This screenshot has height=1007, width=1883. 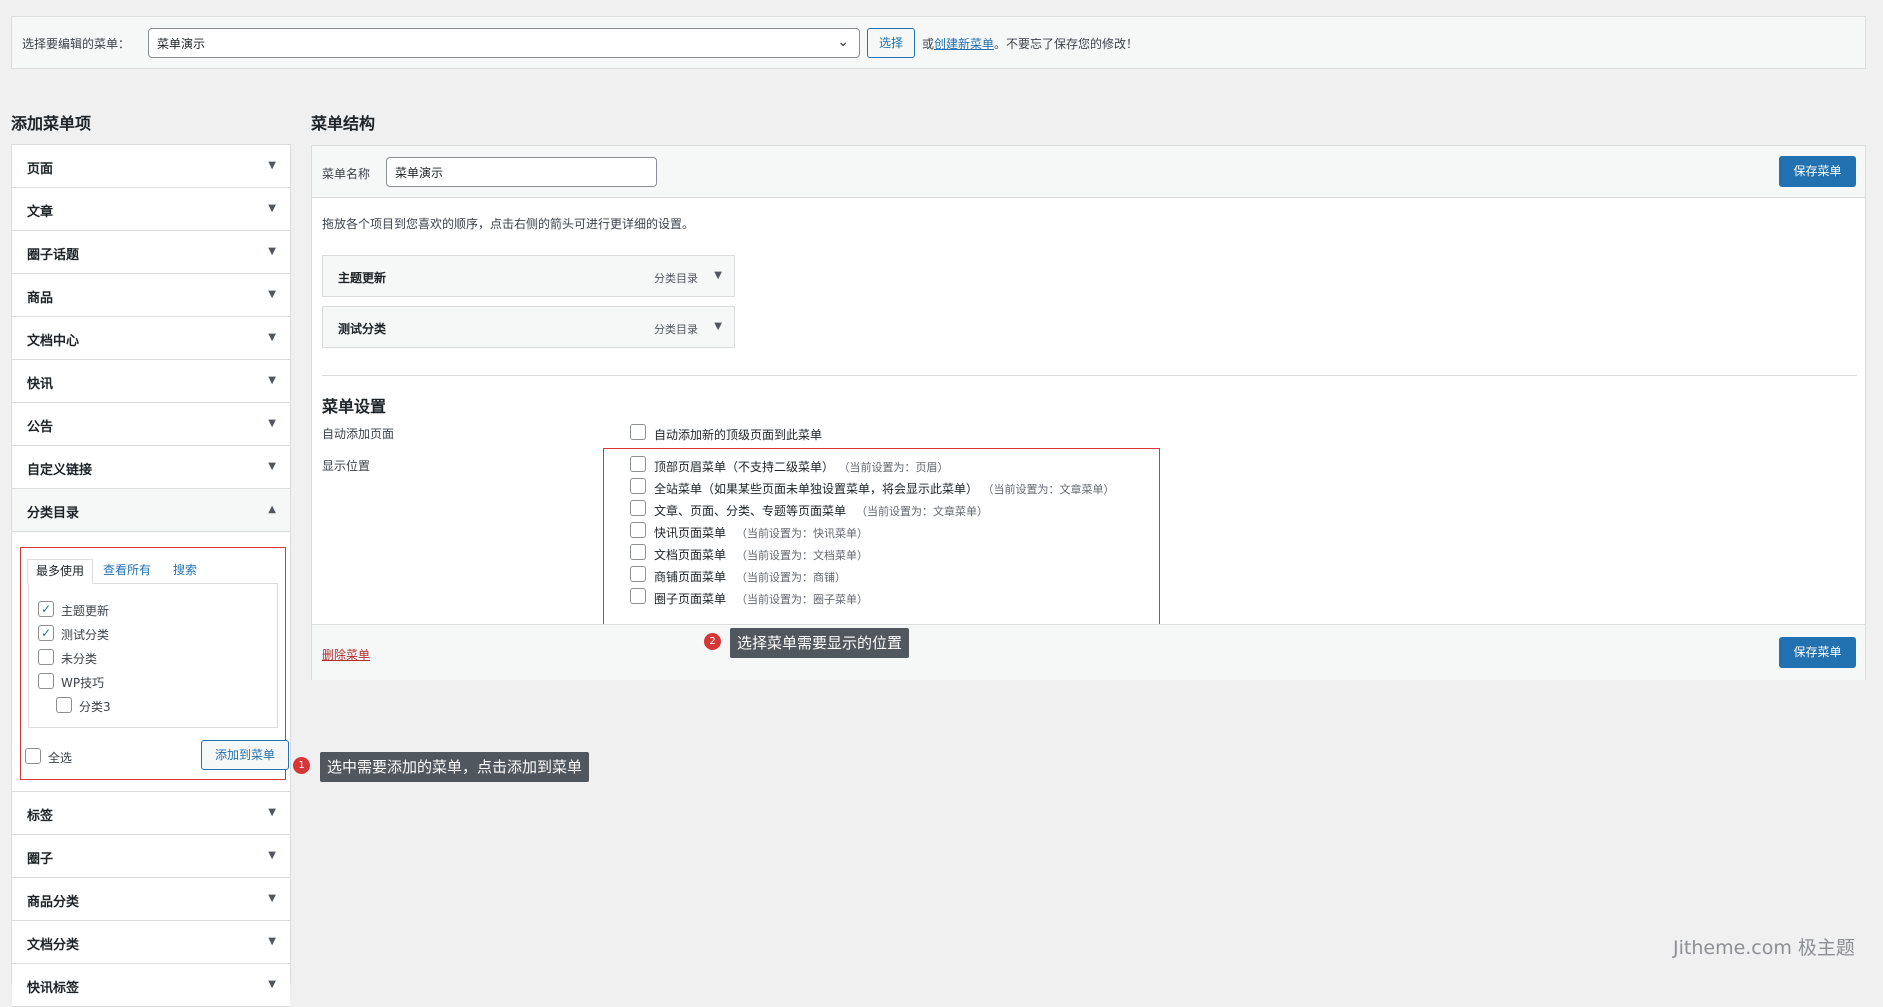 I want to click on add-menu-items-heading: 添加菜单项, so click(x=51, y=123).